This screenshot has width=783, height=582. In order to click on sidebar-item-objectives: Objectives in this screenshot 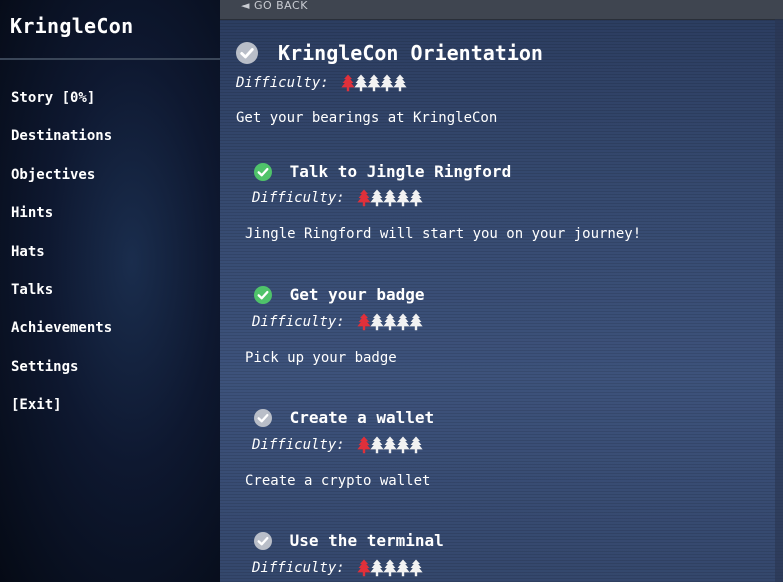, I will do `click(61, 184)`.